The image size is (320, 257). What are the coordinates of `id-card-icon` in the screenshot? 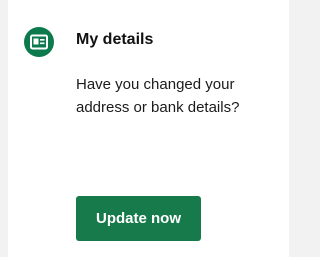 It's located at (39, 42).